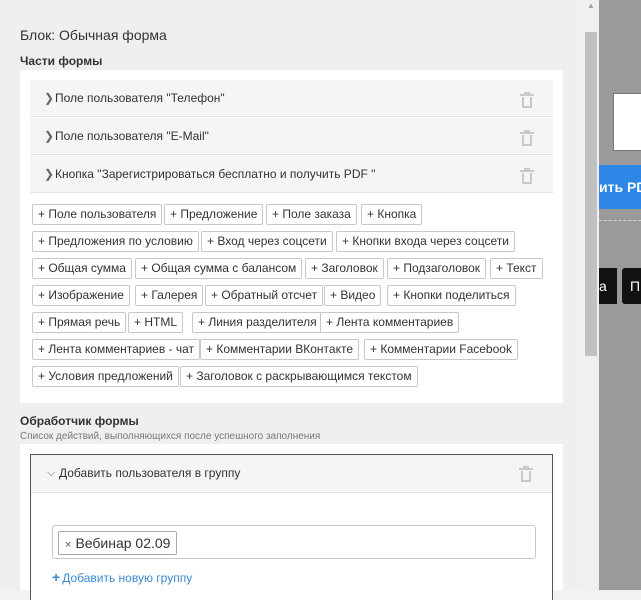  What do you see at coordinates (79, 322) in the screenshot?
I see `add-direct-speech-button: + Прямая речь` at bounding box center [79, 322].